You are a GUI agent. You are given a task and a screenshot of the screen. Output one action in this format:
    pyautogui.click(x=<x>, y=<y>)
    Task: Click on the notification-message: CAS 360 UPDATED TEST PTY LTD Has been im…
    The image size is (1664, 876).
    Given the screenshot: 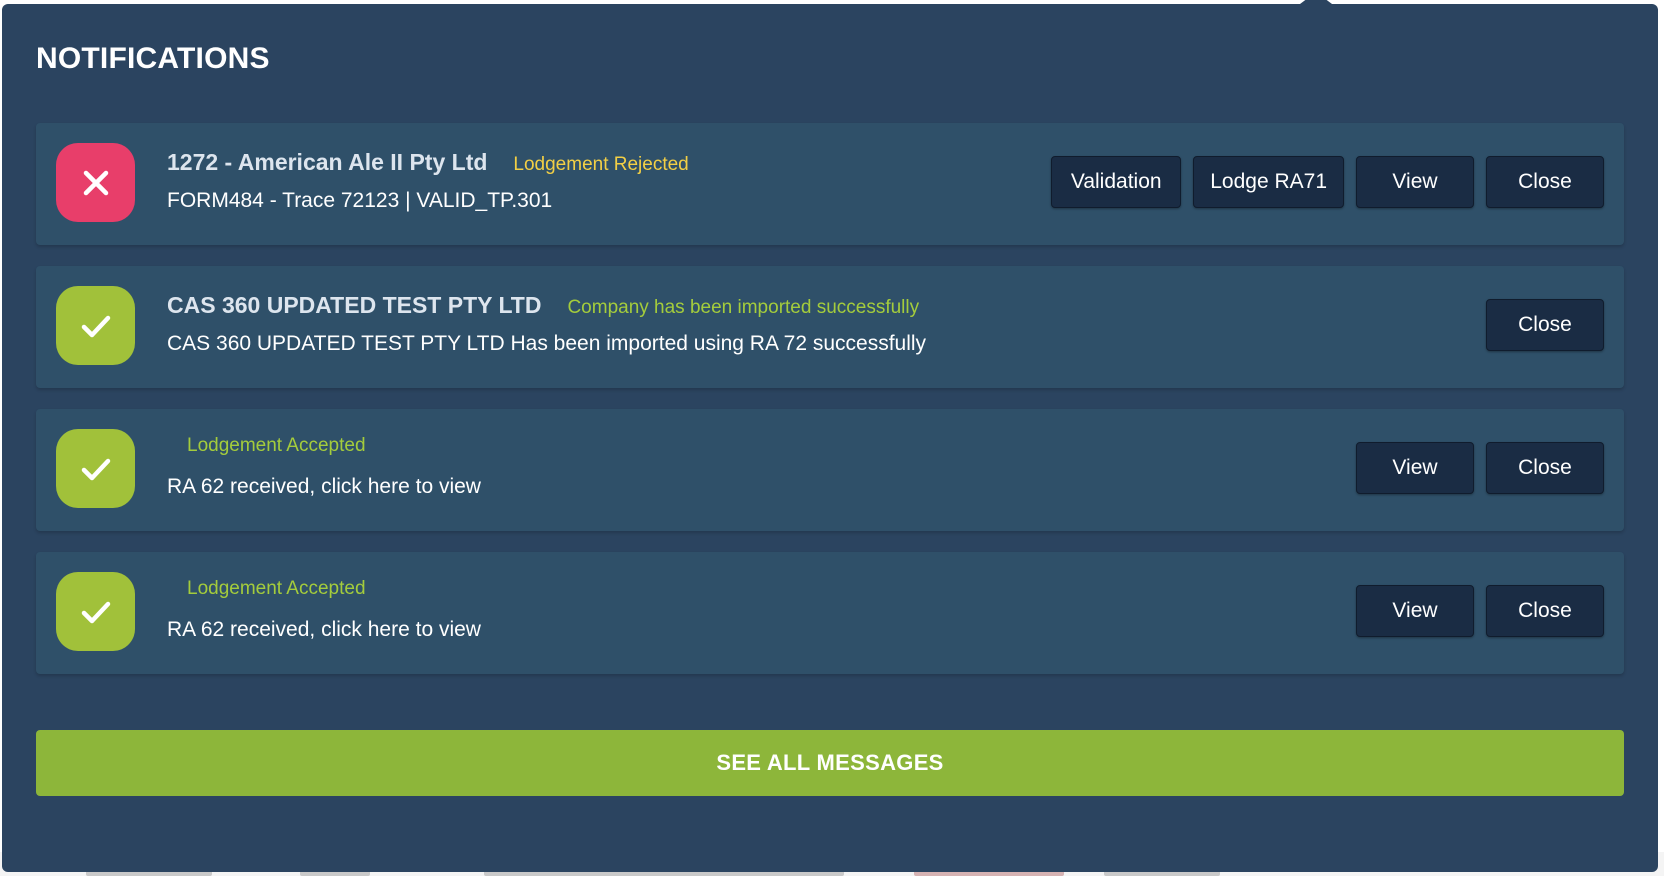 What is the action you would take?
    pyautogui.click(x=546, y=344)
    